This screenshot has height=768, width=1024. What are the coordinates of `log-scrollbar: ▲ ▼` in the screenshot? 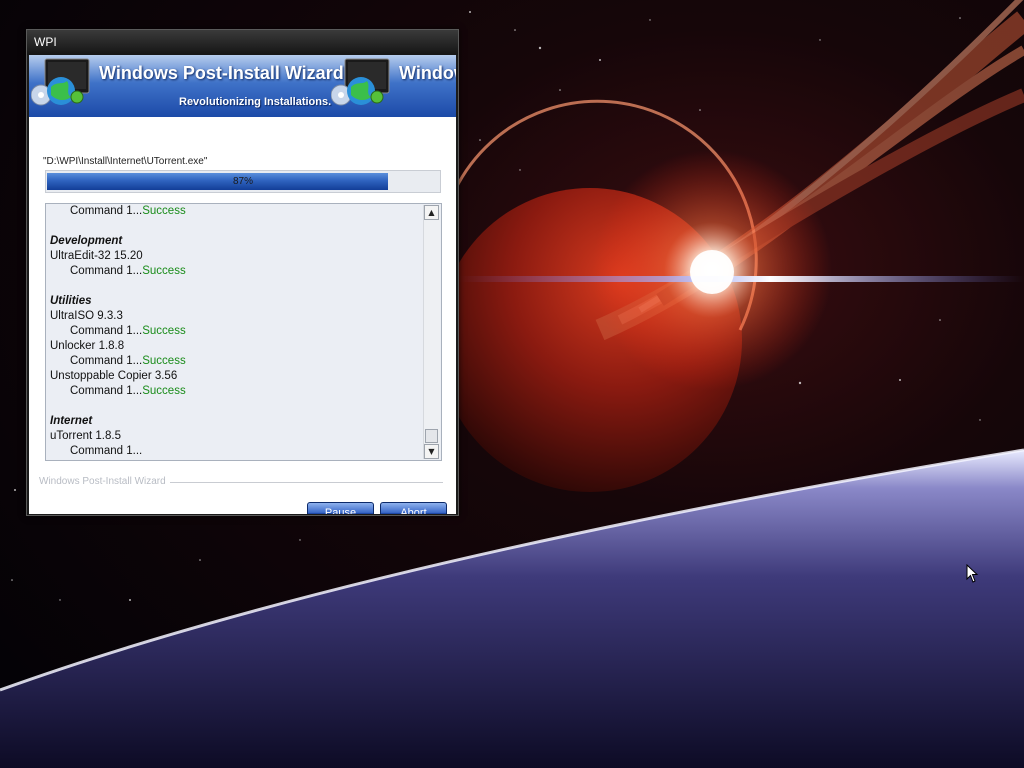 It's located at (431, 332).